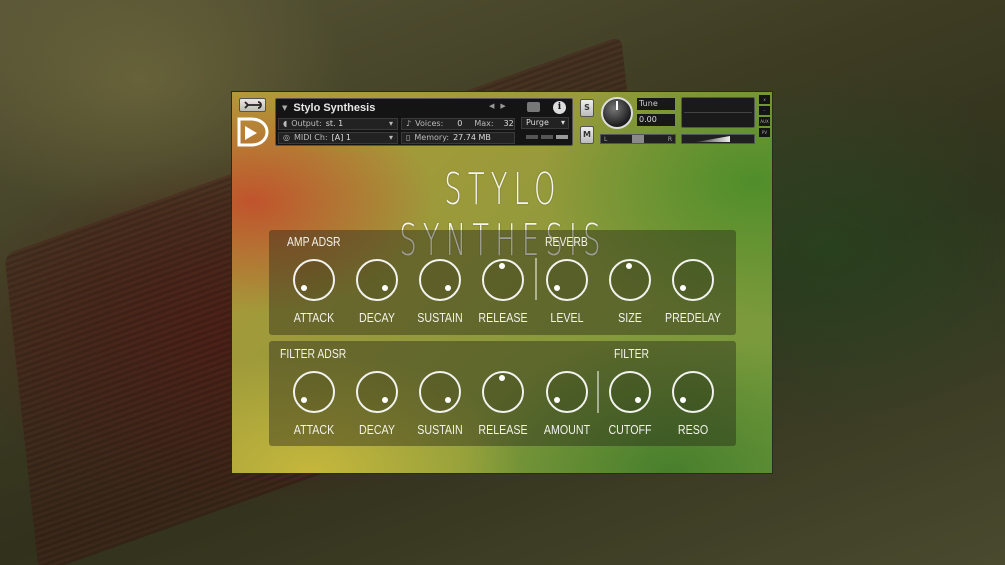 The height and width of the screenshot is (565, 1005). I want to click on size-knob, so click(630, 280).